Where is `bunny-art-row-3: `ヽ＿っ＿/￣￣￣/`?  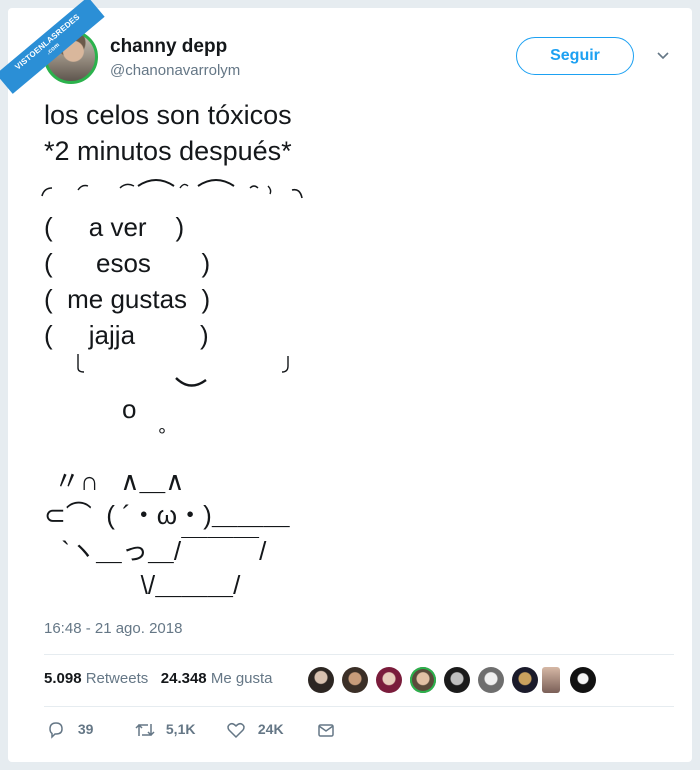
bunny-art-row-3: `ヽ＿っ＿/￣￣￣/ is located at coordinates (160, 551).